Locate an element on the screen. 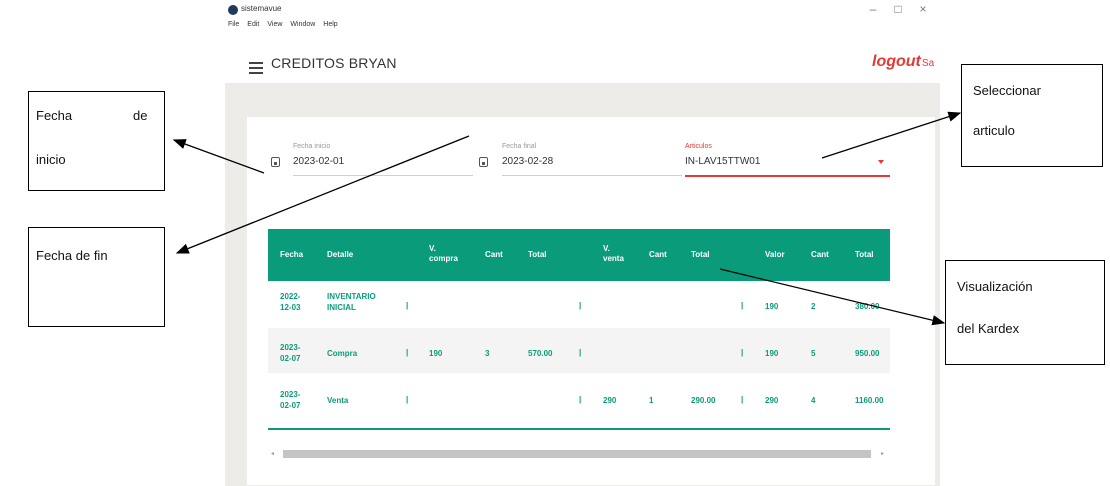  arrow-to-fecha-inicio is located at coordinates (218, 156).